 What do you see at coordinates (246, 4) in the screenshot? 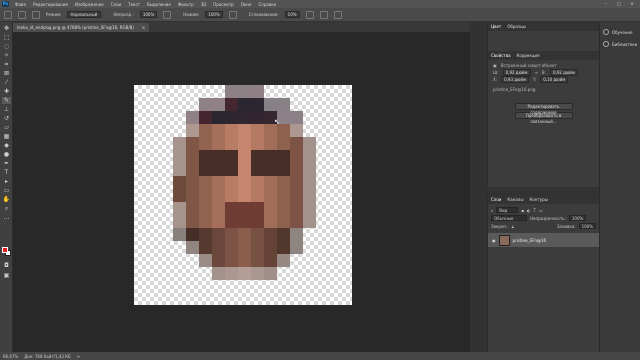
I see `menu-item-window: Окно` at bounding box center [246, 4].